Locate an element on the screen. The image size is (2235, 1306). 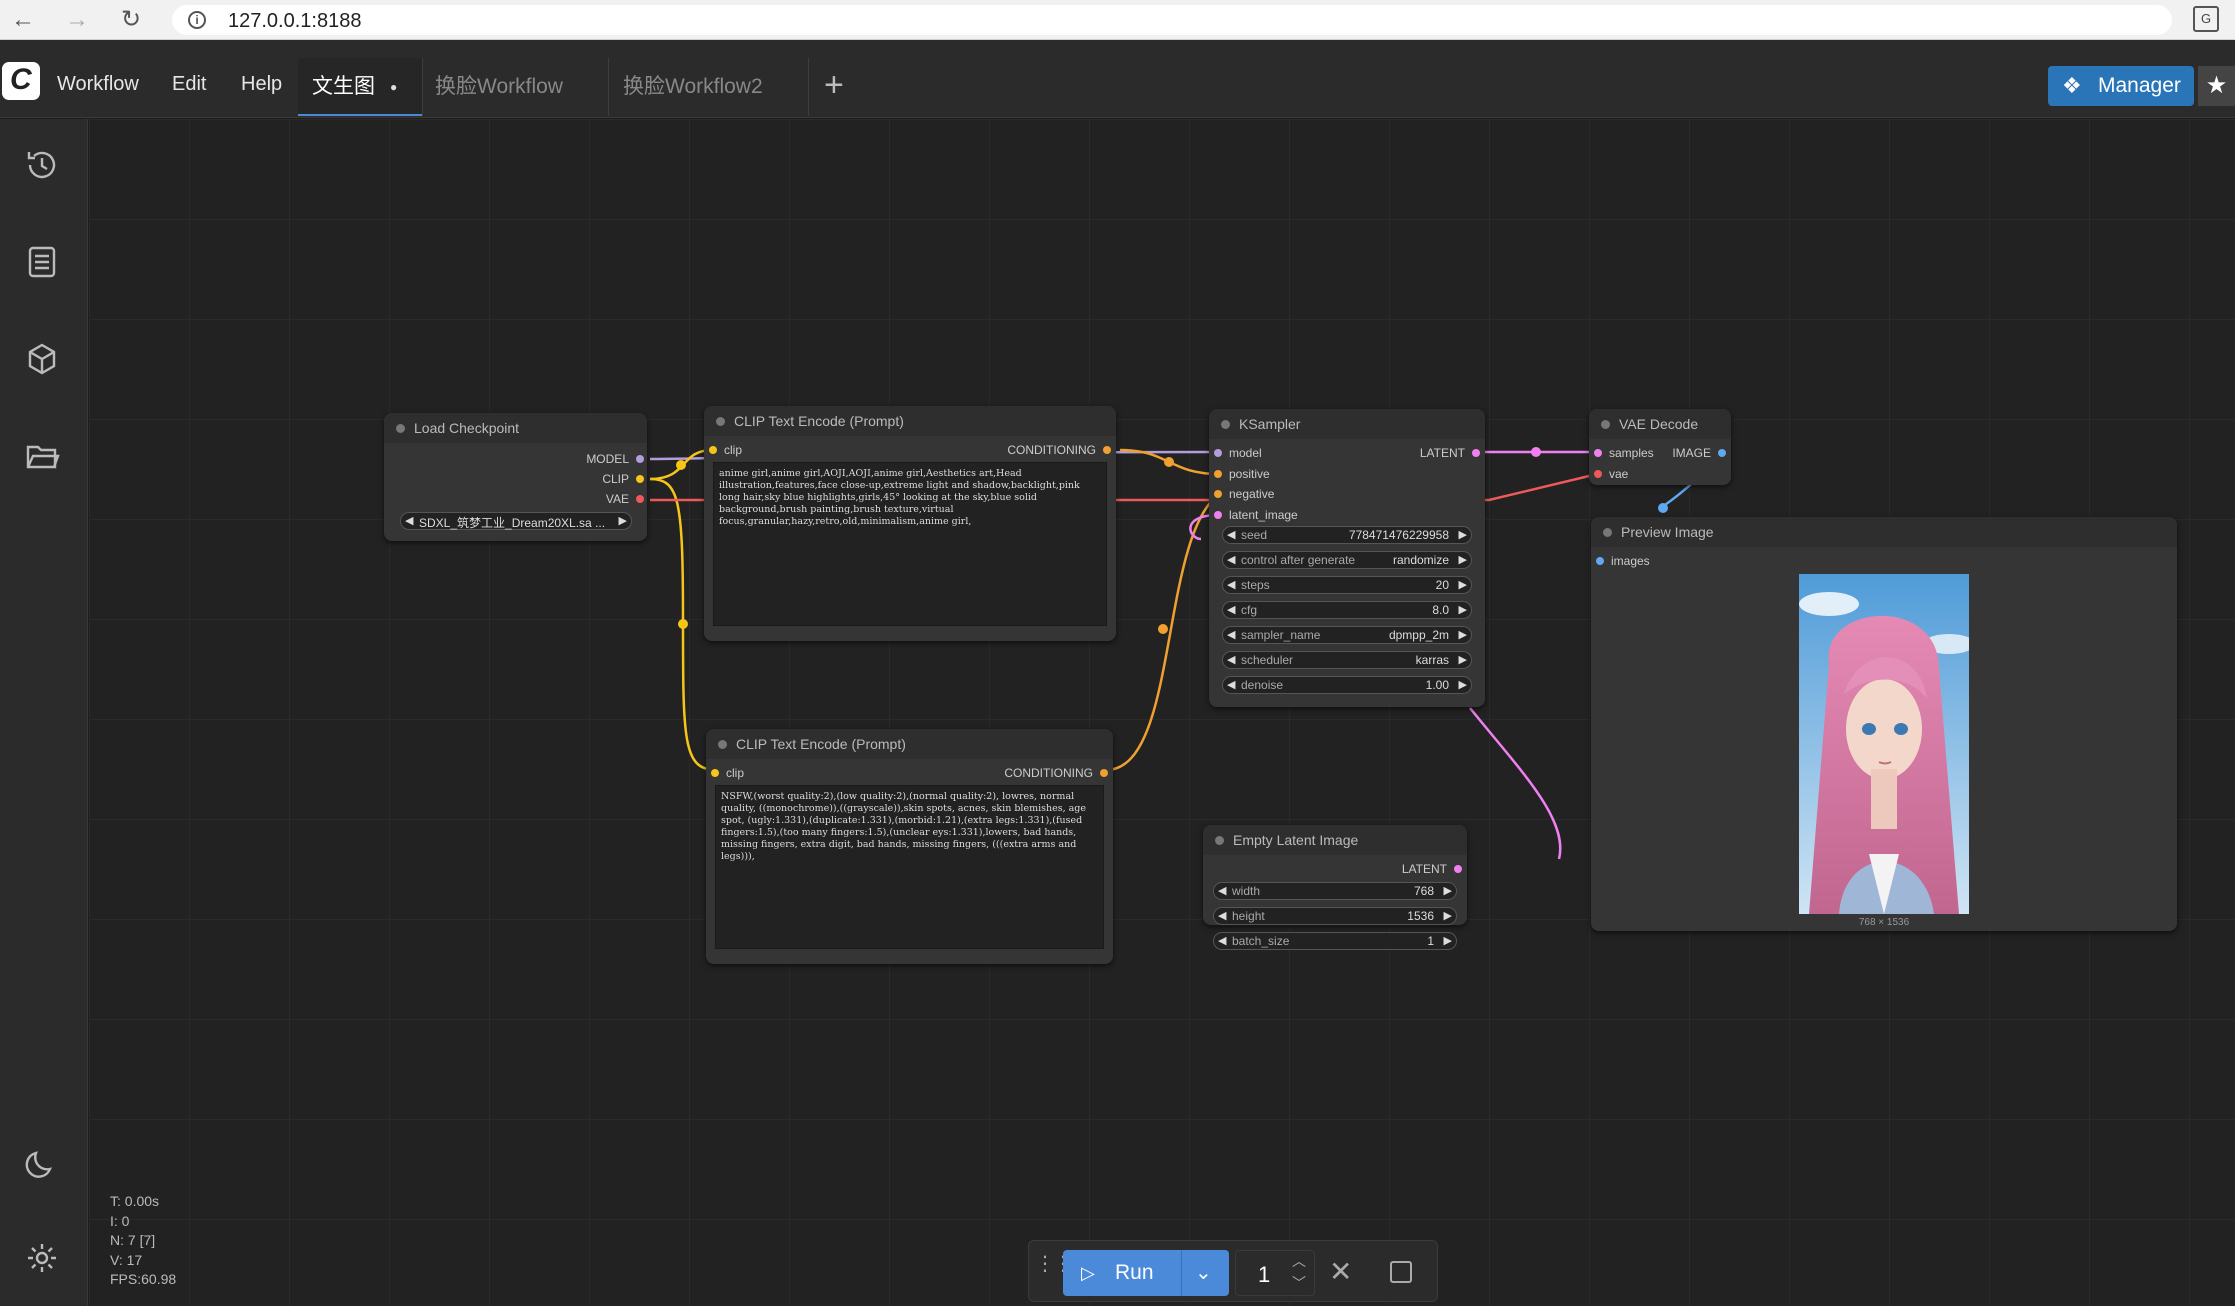
input-images-dot is located at coordinates (1600, 561).